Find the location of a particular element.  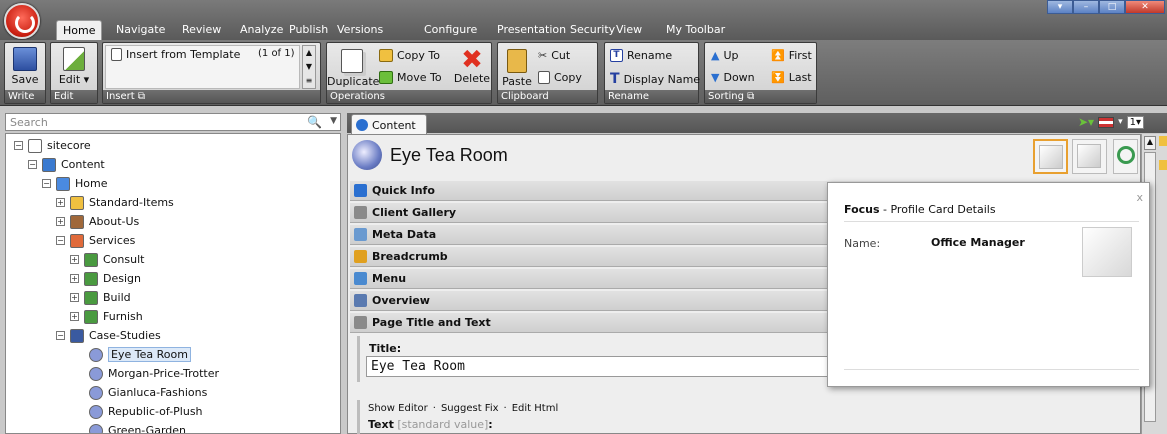

tree-node: − Home is located at coordinates (74, 183).